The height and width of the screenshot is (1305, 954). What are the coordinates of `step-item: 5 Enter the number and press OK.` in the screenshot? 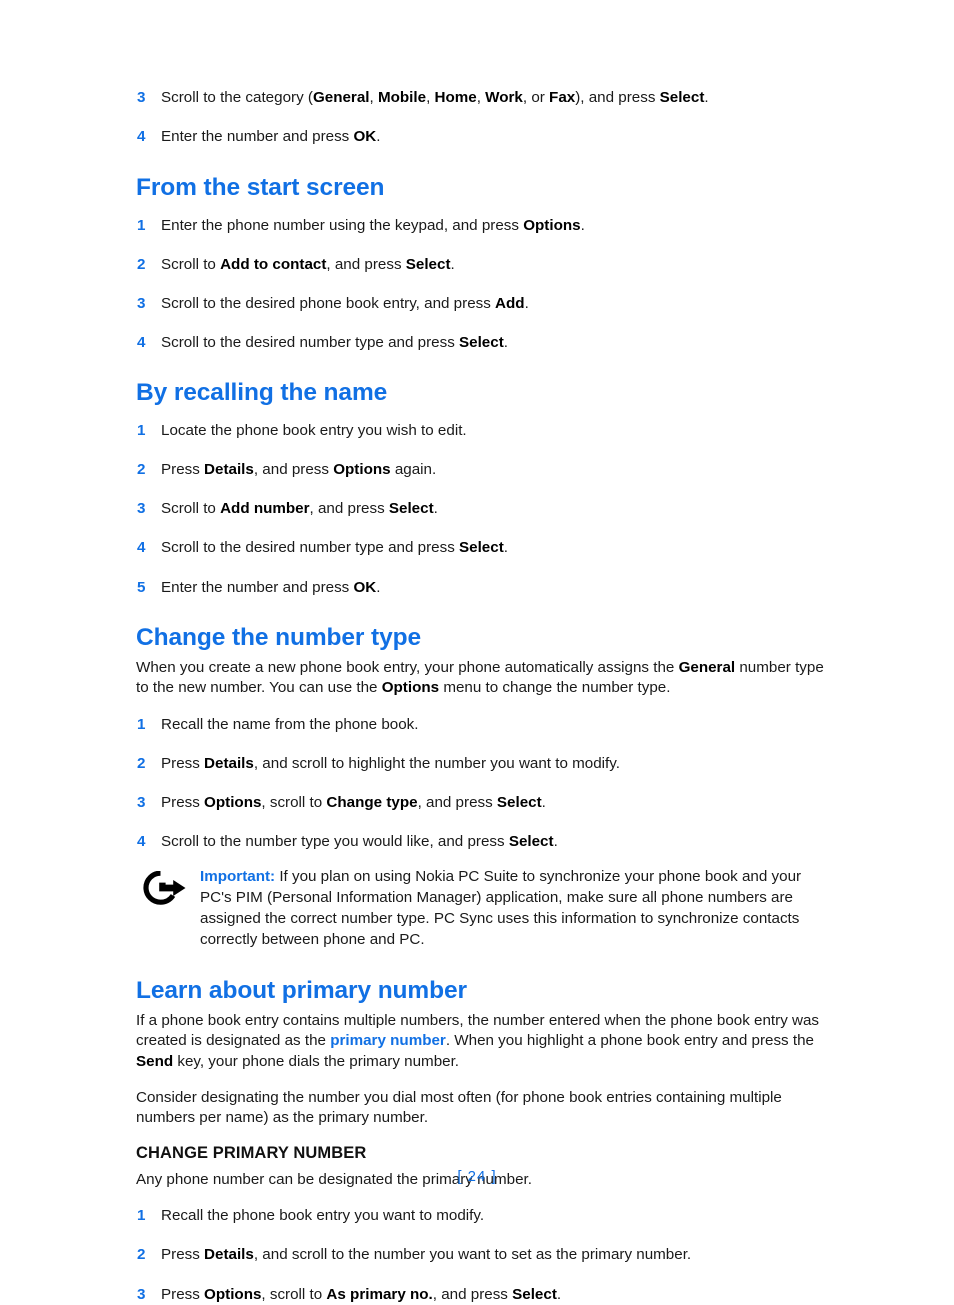 It's located at (486, 588).